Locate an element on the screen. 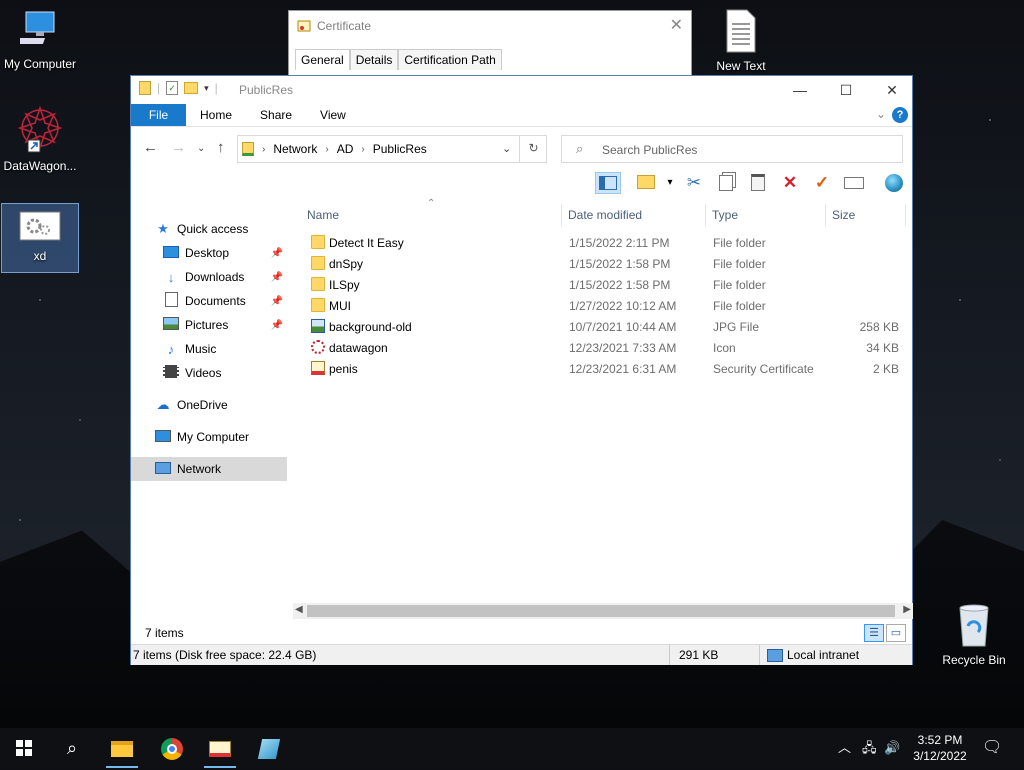 The height and width of the screenshot is (770, 1024). desktop-icon-recycle-bin: Recycle Bin is located at coordinates (974, 634).